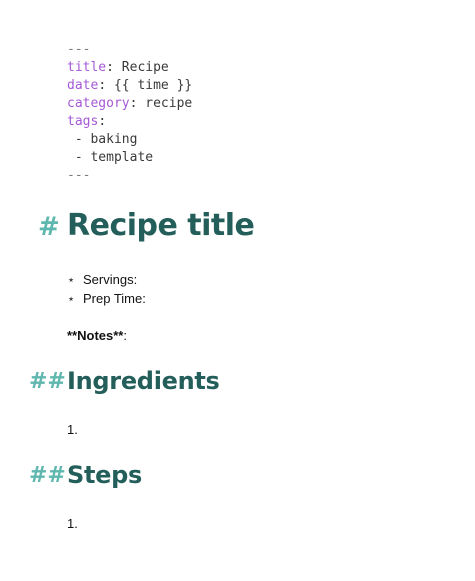 The width and height of the screenshot is (475, 581). What do you see at coordinates (110, 279) in the screenshot?
I see `list-item-text: Servings:` at bounding box center [110, 279].